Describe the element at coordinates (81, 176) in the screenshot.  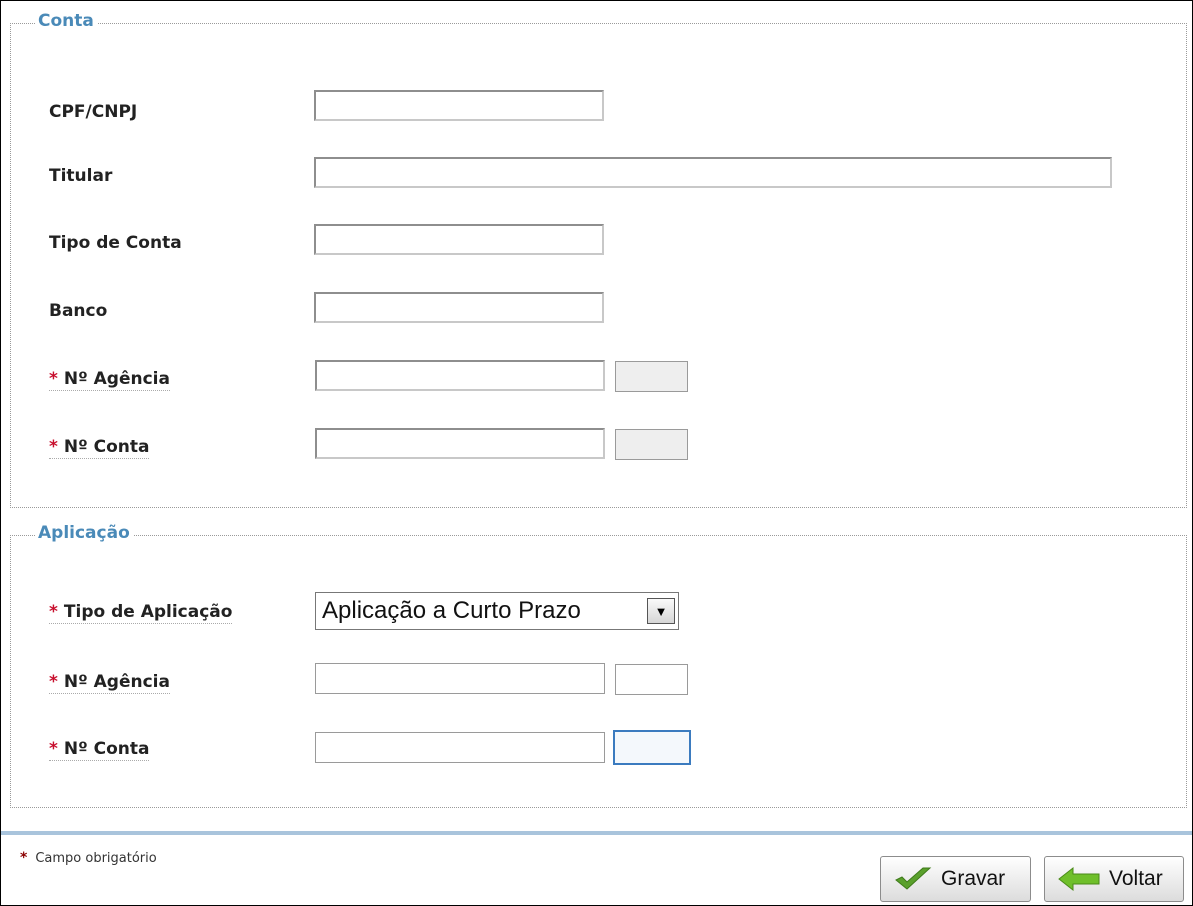
I see `titular-label: Titular` at that location.